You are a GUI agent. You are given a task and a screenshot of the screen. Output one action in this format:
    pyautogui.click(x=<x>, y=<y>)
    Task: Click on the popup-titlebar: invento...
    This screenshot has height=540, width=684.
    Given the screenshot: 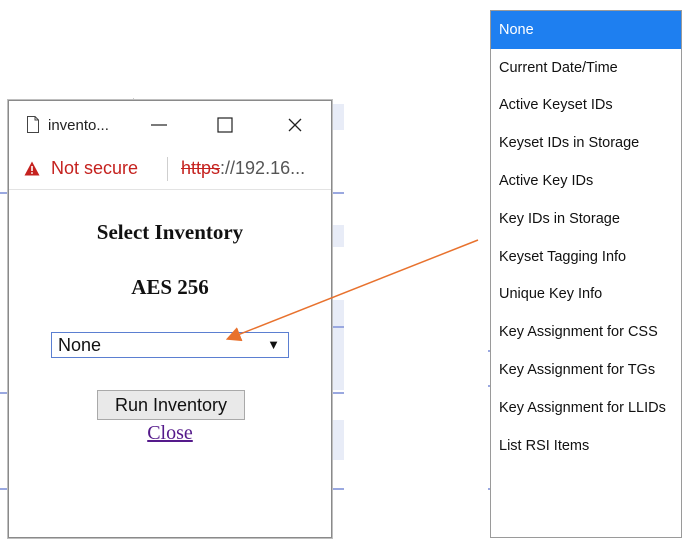 What is the action you would take?
    pyautogui.click(x=170, y=125)
    